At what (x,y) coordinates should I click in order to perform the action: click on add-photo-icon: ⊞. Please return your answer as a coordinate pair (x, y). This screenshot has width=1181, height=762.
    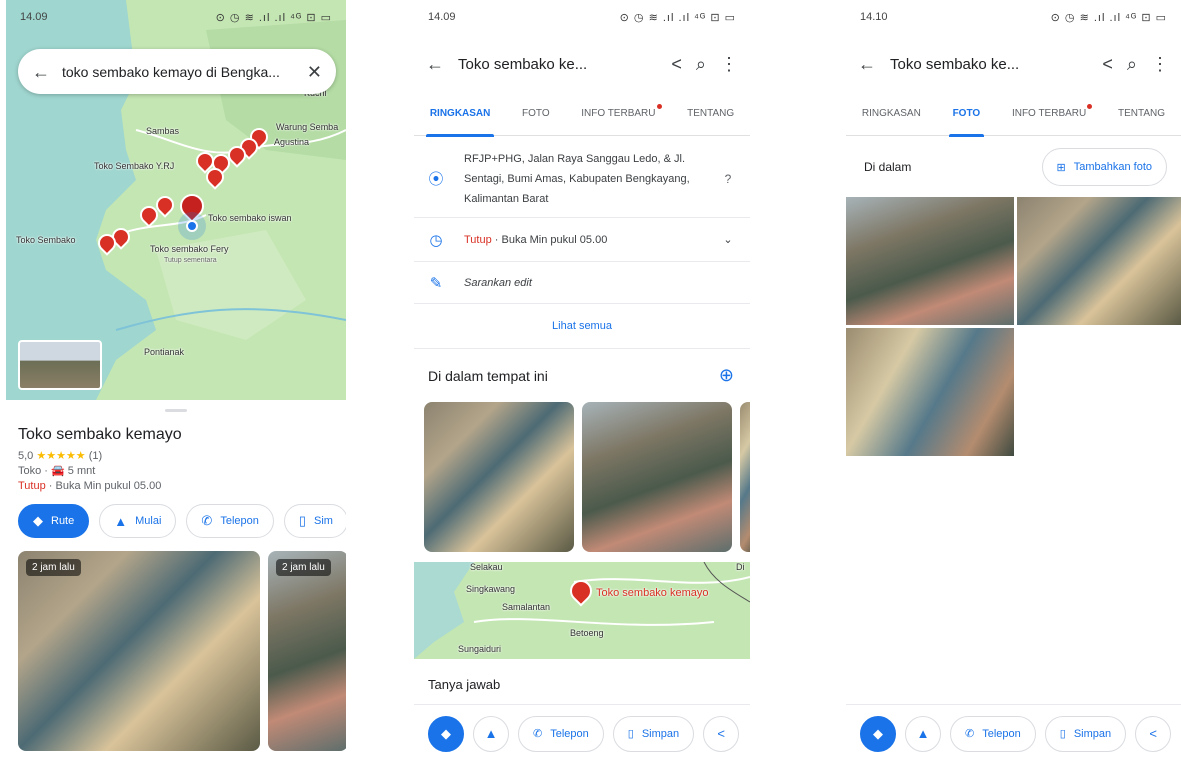
    Looking at the image, I should click on (1061, 167).